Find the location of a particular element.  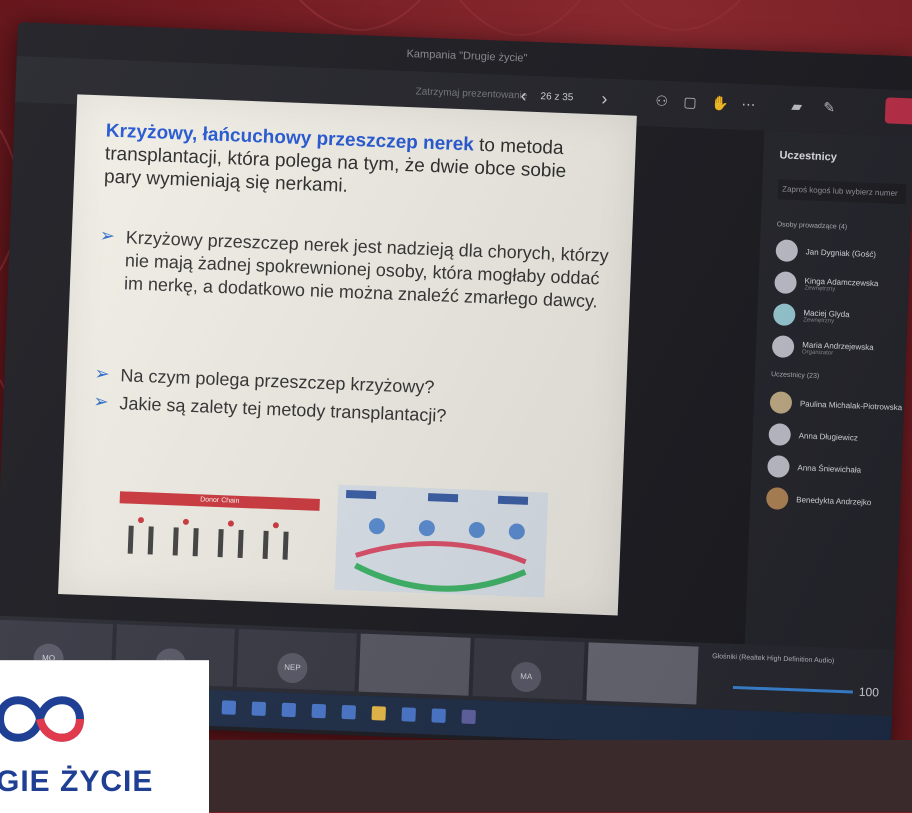

slide-counter: 26 z 35 is located at coordinates (557, 97).